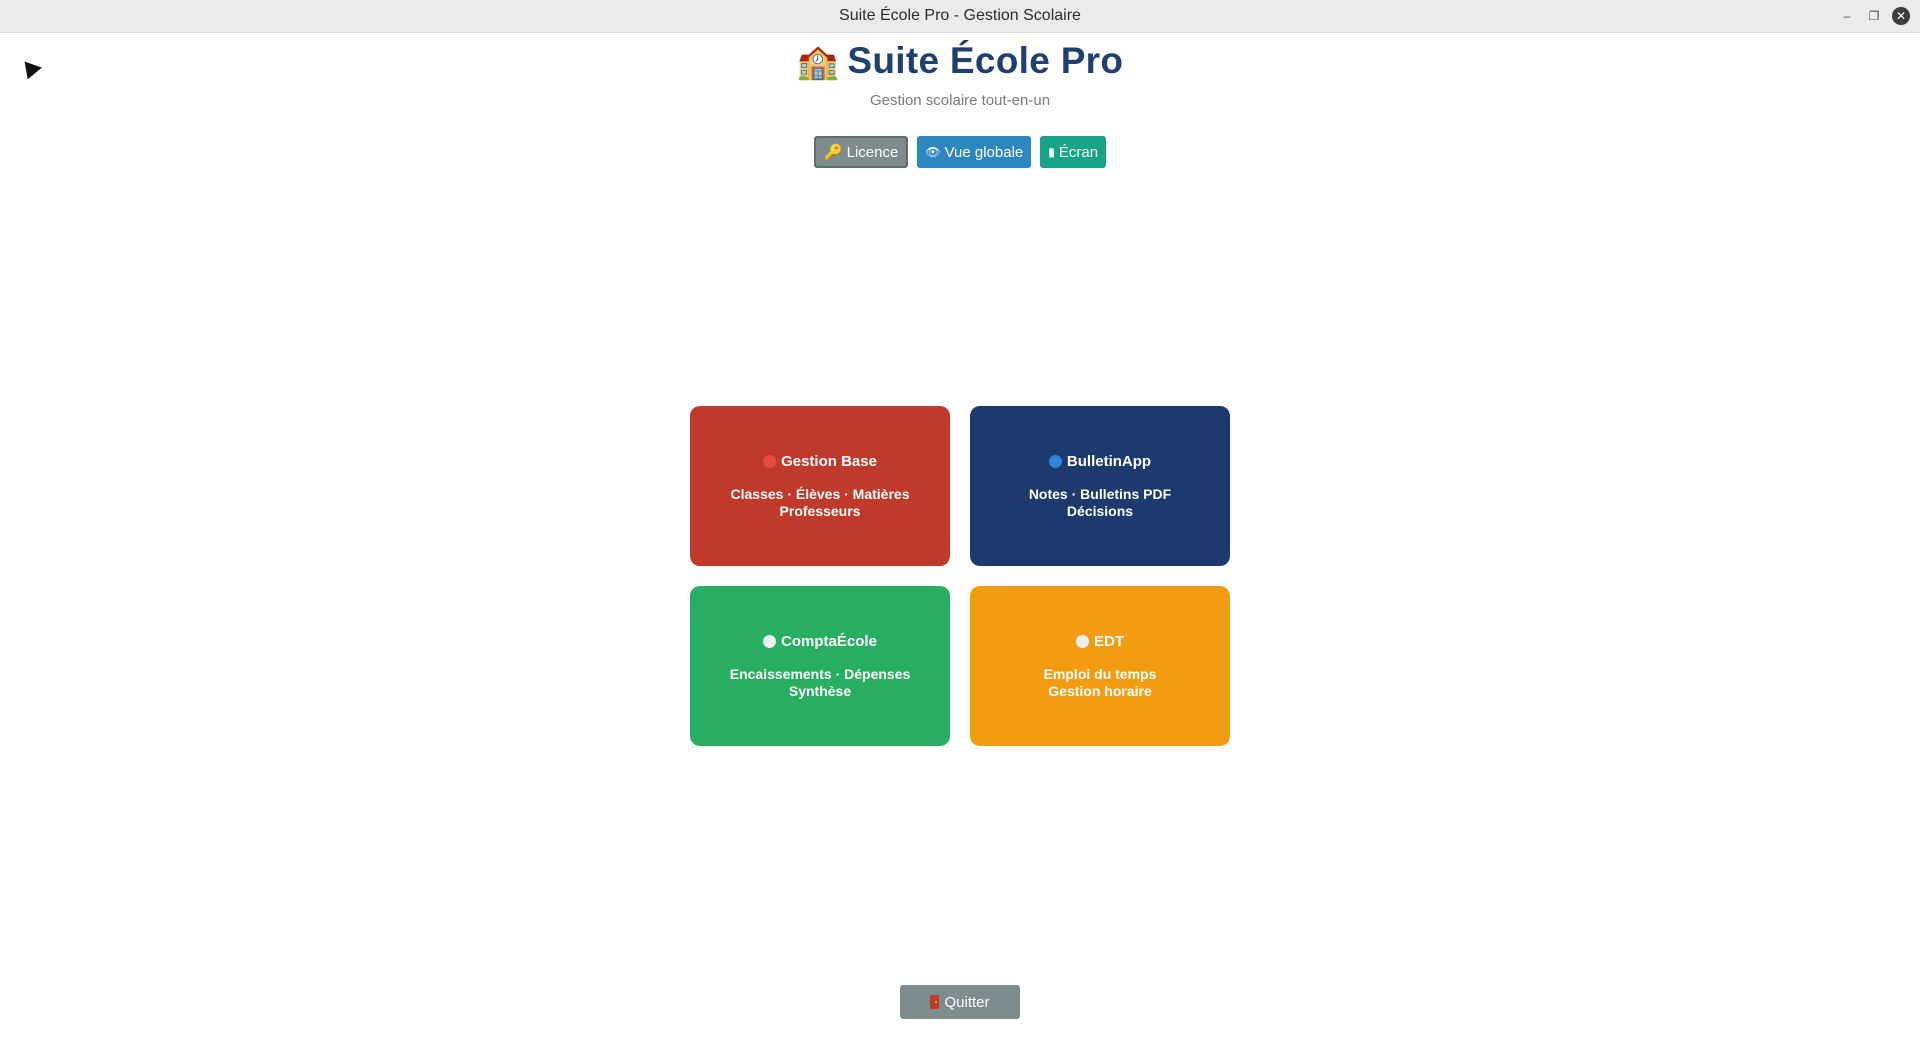 This screenshot has height=1040, width=1920. I want to click on app-title: Suite École Pro, so click(985, 60).